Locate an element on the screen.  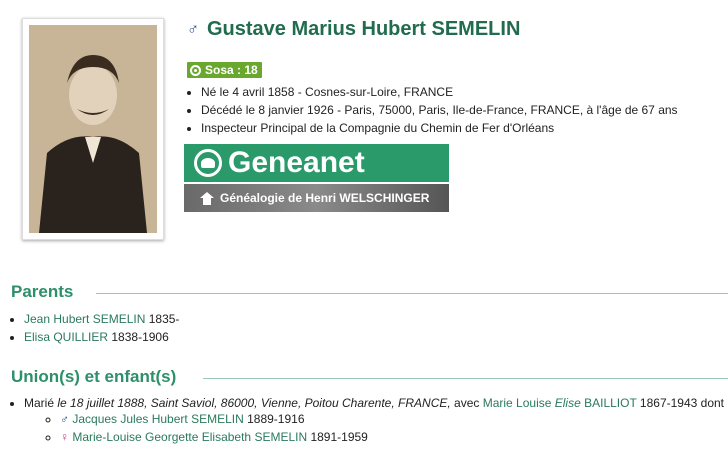
person-heading: ♂ Gustave Marius Hubert SEMELIN is located at coordinates (353, 29).